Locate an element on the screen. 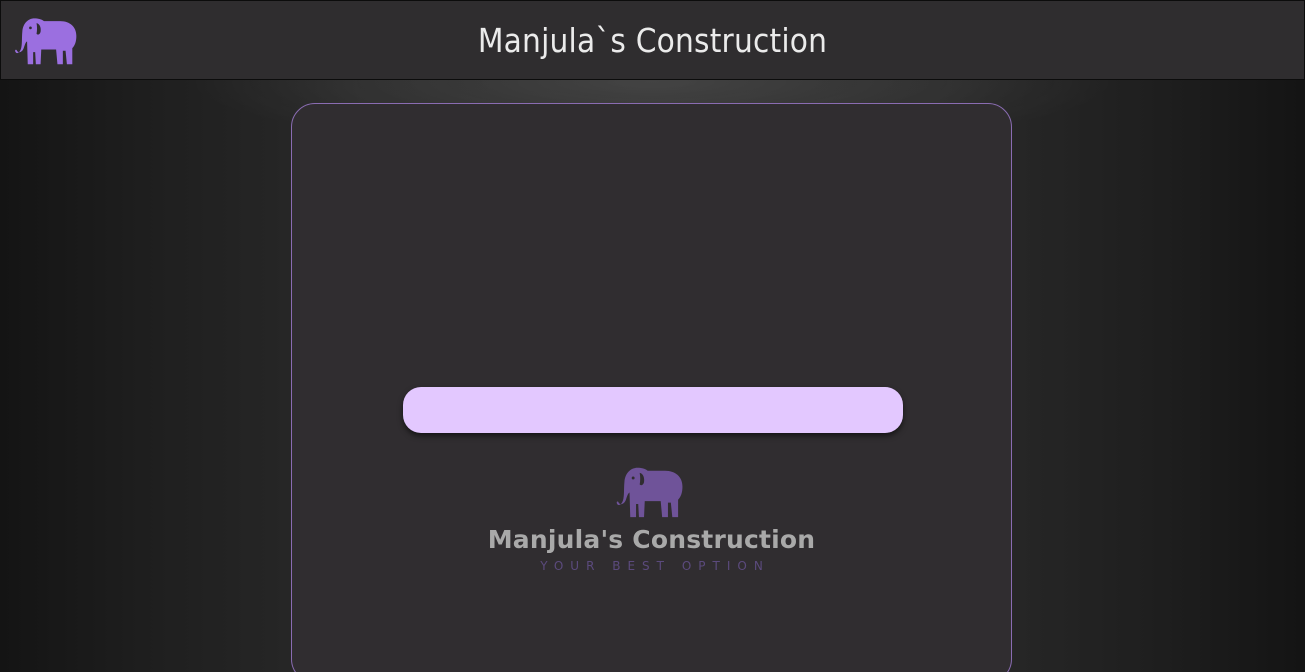 Image resolution: width=1305 pixels, height=672 pixels. page-title: Manjula`s Construction is located at coordinates (652, 40).